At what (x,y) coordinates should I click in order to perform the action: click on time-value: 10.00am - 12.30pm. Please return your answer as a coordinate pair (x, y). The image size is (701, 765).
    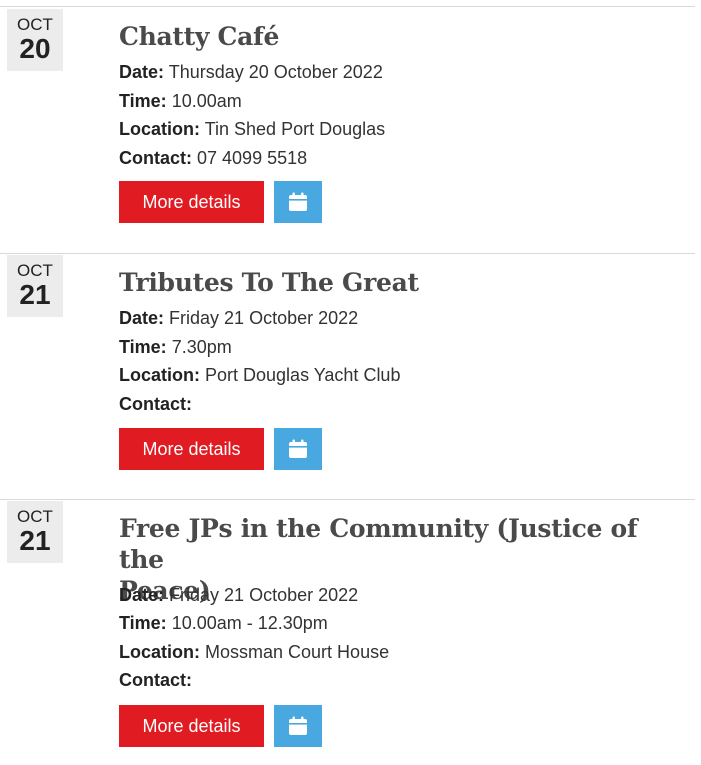
    Looking at the image, I should click on (249, 623).